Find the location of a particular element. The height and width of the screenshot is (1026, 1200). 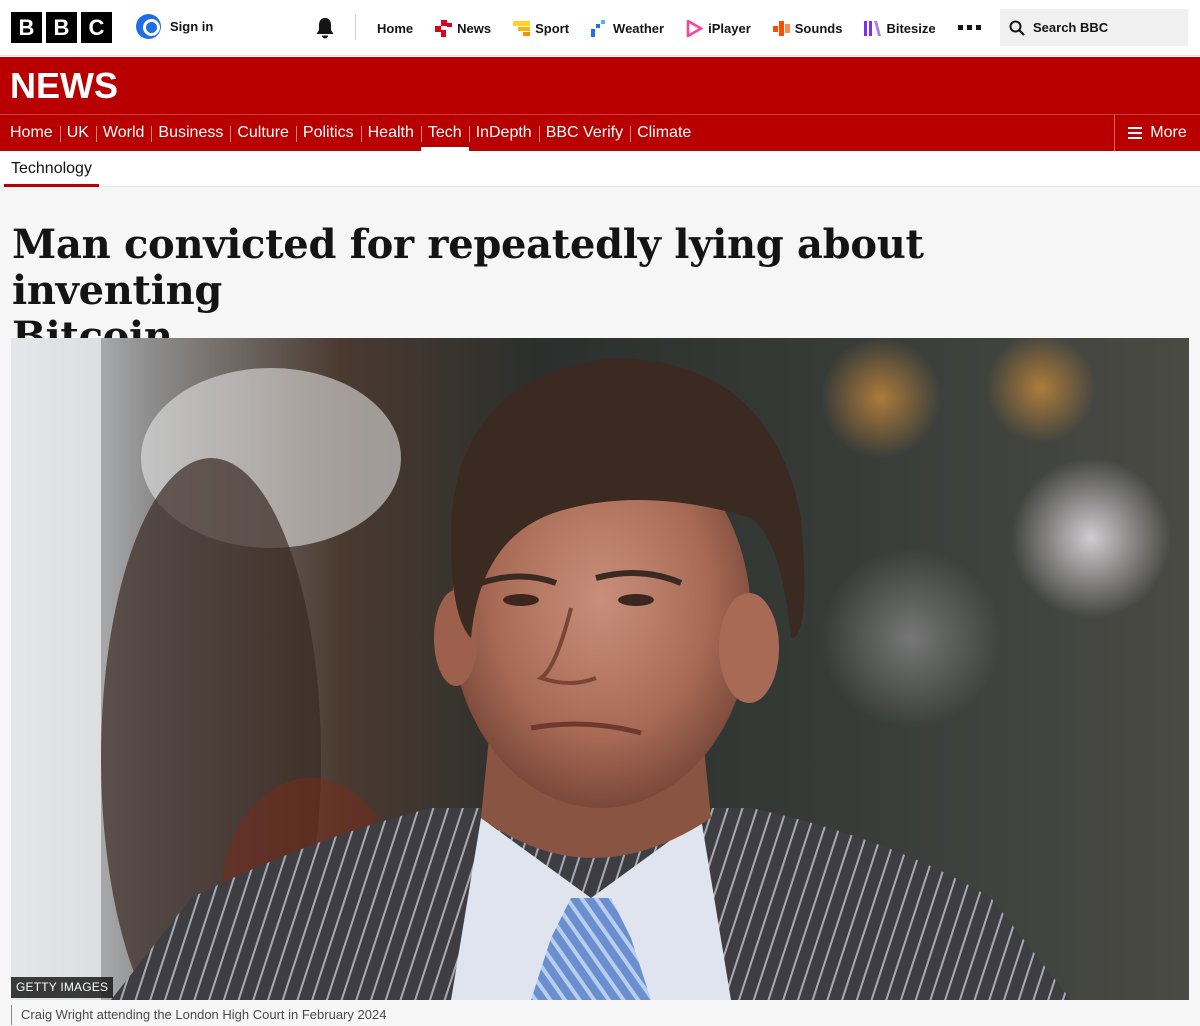

section-nav-home: Home is located at coordinates (31, 133).